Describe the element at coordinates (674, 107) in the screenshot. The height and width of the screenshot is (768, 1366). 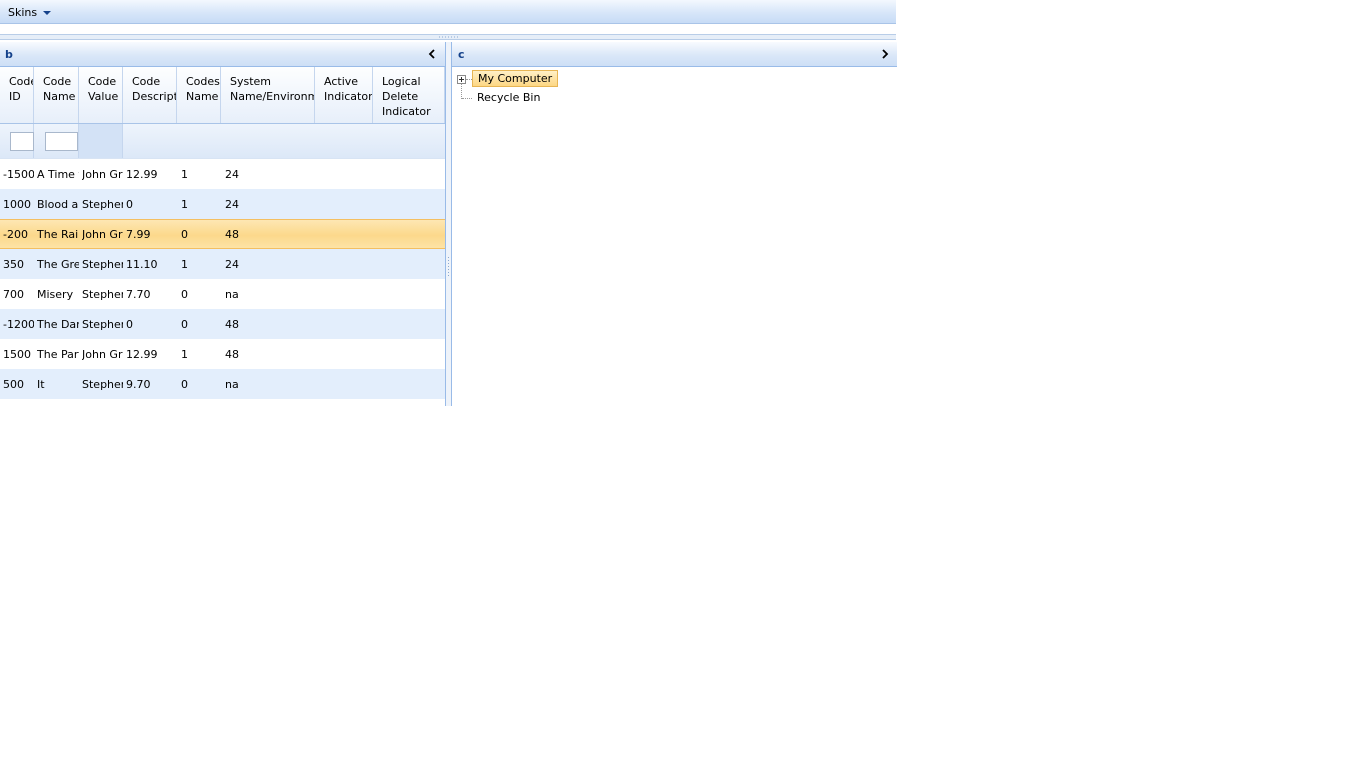
I see `tree-view: My Computer Recycle Bin` at that location.